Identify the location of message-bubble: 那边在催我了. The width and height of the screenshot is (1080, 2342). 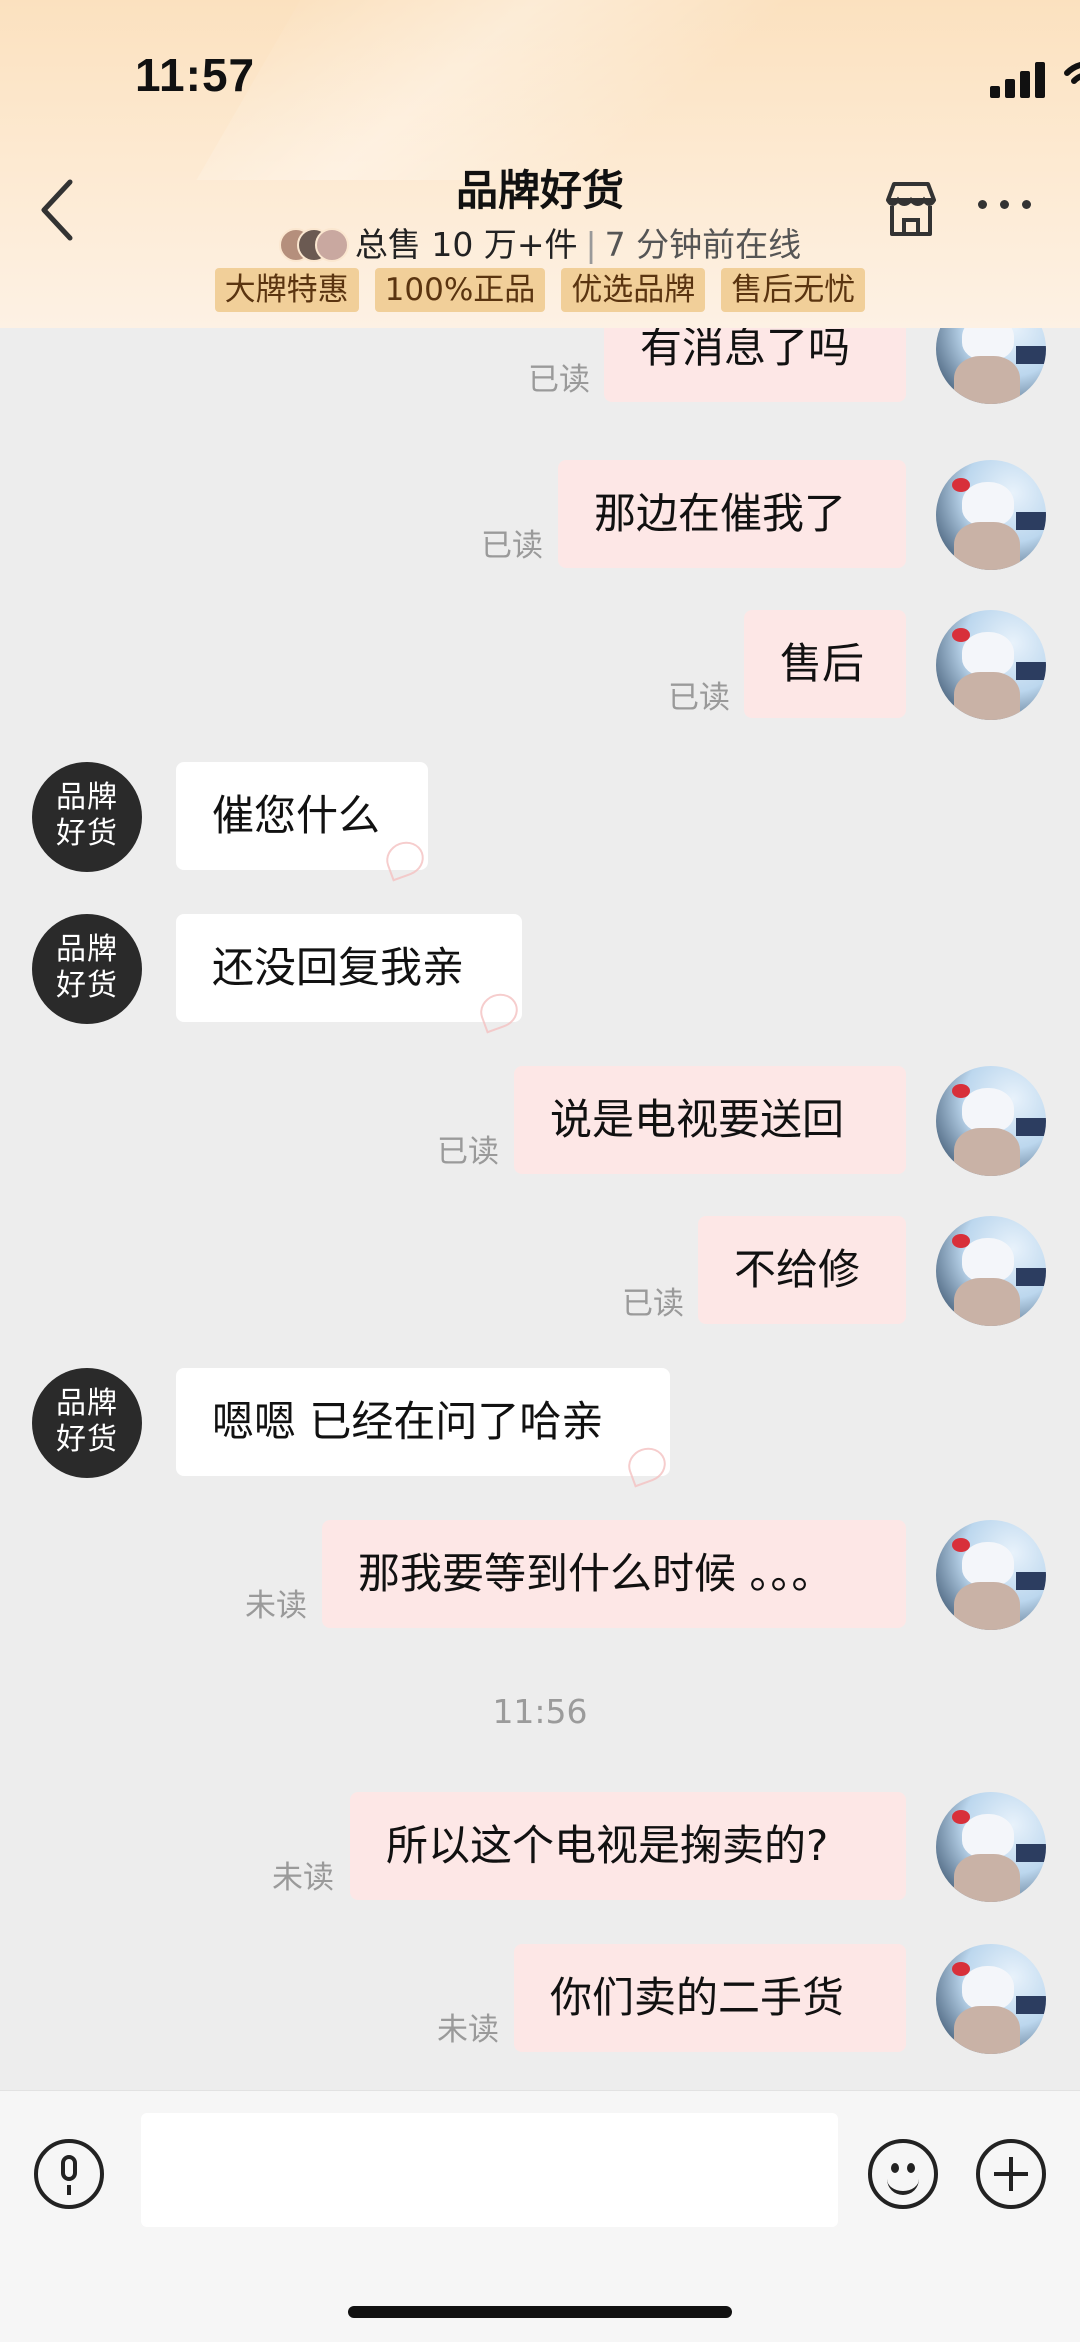
(732, 514).